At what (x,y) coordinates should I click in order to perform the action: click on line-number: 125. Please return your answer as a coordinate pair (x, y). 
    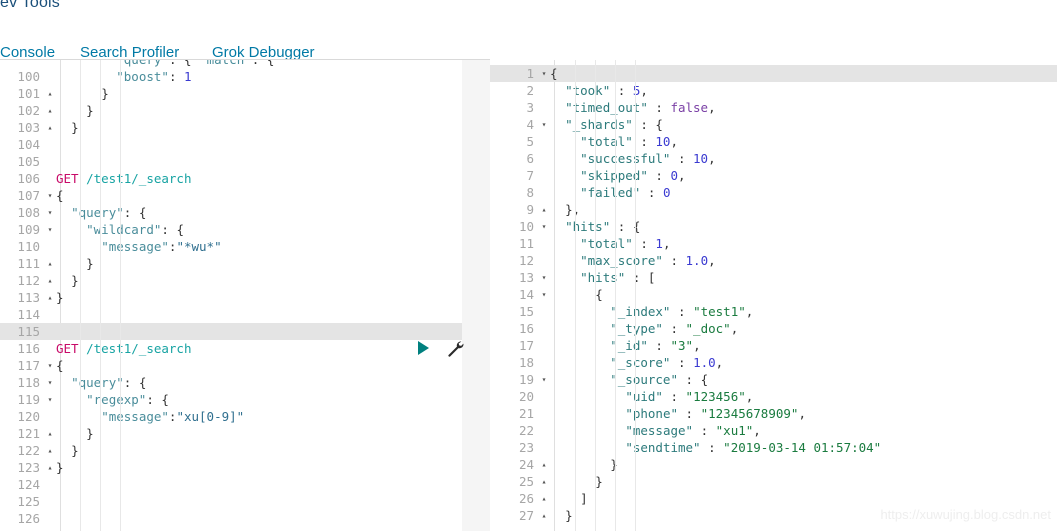
    Looking at the image, I should click on (28, 501).